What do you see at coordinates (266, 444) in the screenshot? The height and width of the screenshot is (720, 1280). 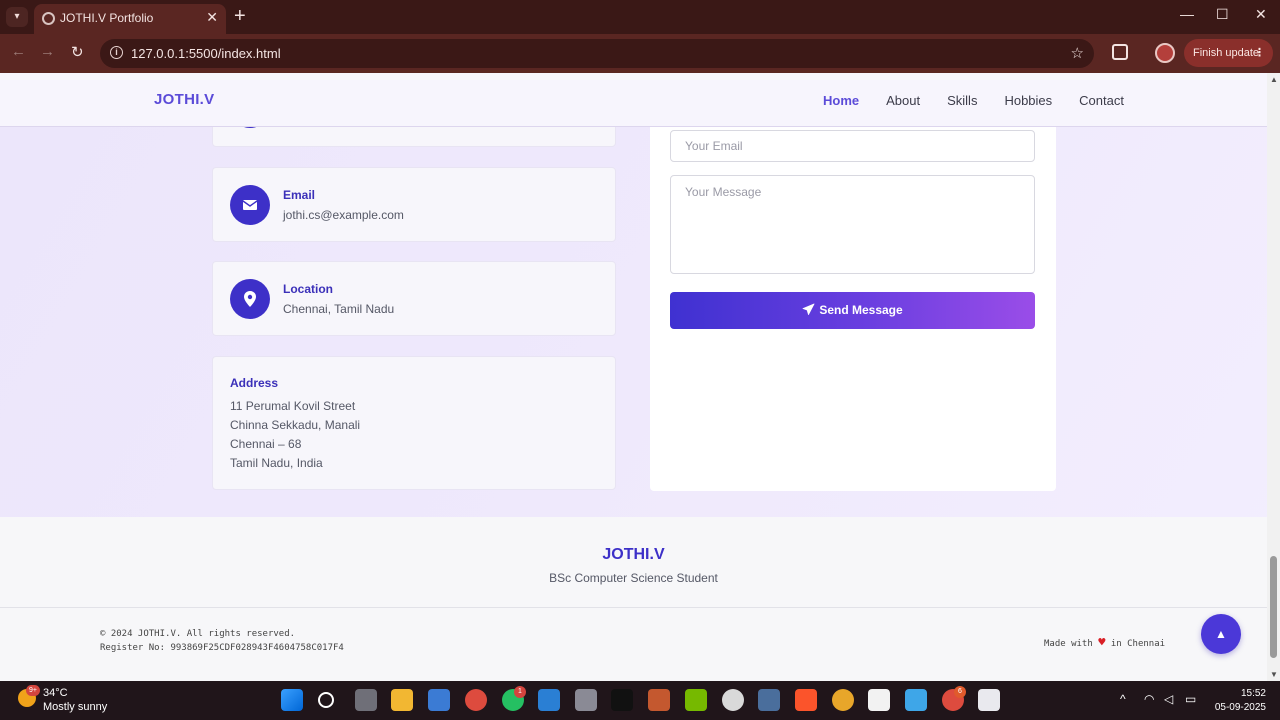 I see `address-line: Chennai – 68` at bounding box center [266, 444].